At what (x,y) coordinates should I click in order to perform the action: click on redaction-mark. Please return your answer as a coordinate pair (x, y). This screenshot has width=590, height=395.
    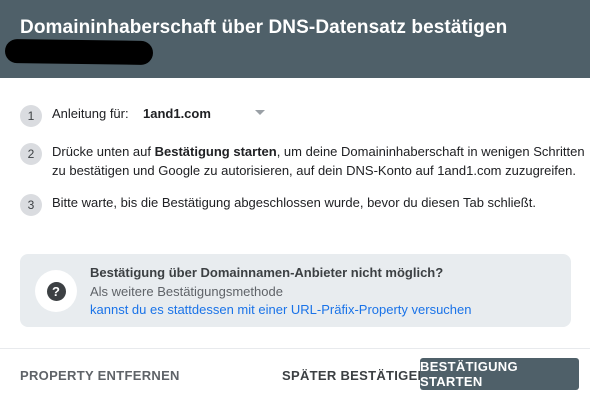
    Looking at the image, I should click on (79, 52).